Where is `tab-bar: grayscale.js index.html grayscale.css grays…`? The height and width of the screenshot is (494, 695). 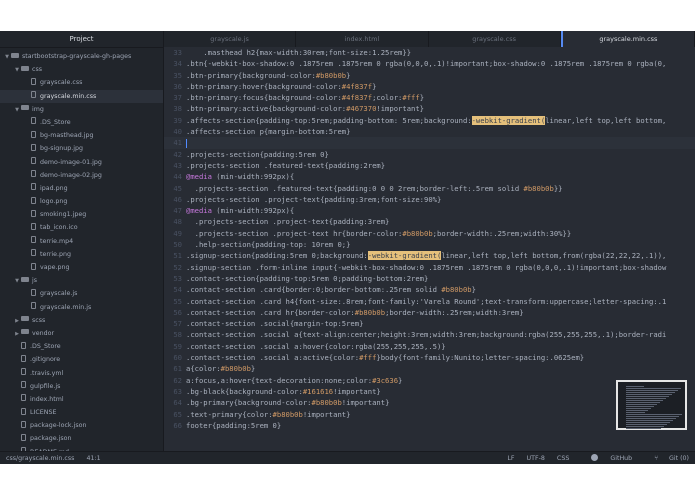
tab-bar: grayscale.js index.html grayscale.css grays… is located at coordinates (429, 39).